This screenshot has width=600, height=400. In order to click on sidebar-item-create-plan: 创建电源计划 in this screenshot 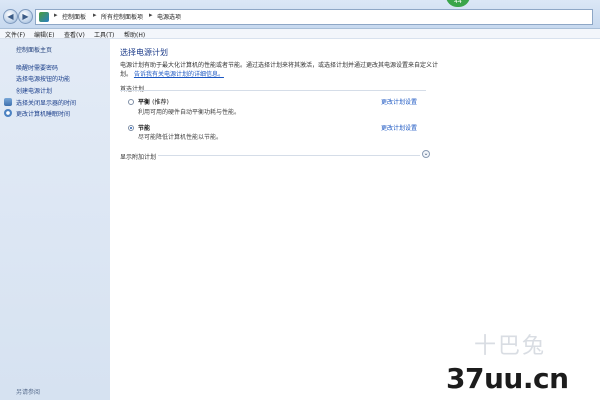, I will do `click(34, 90)`.